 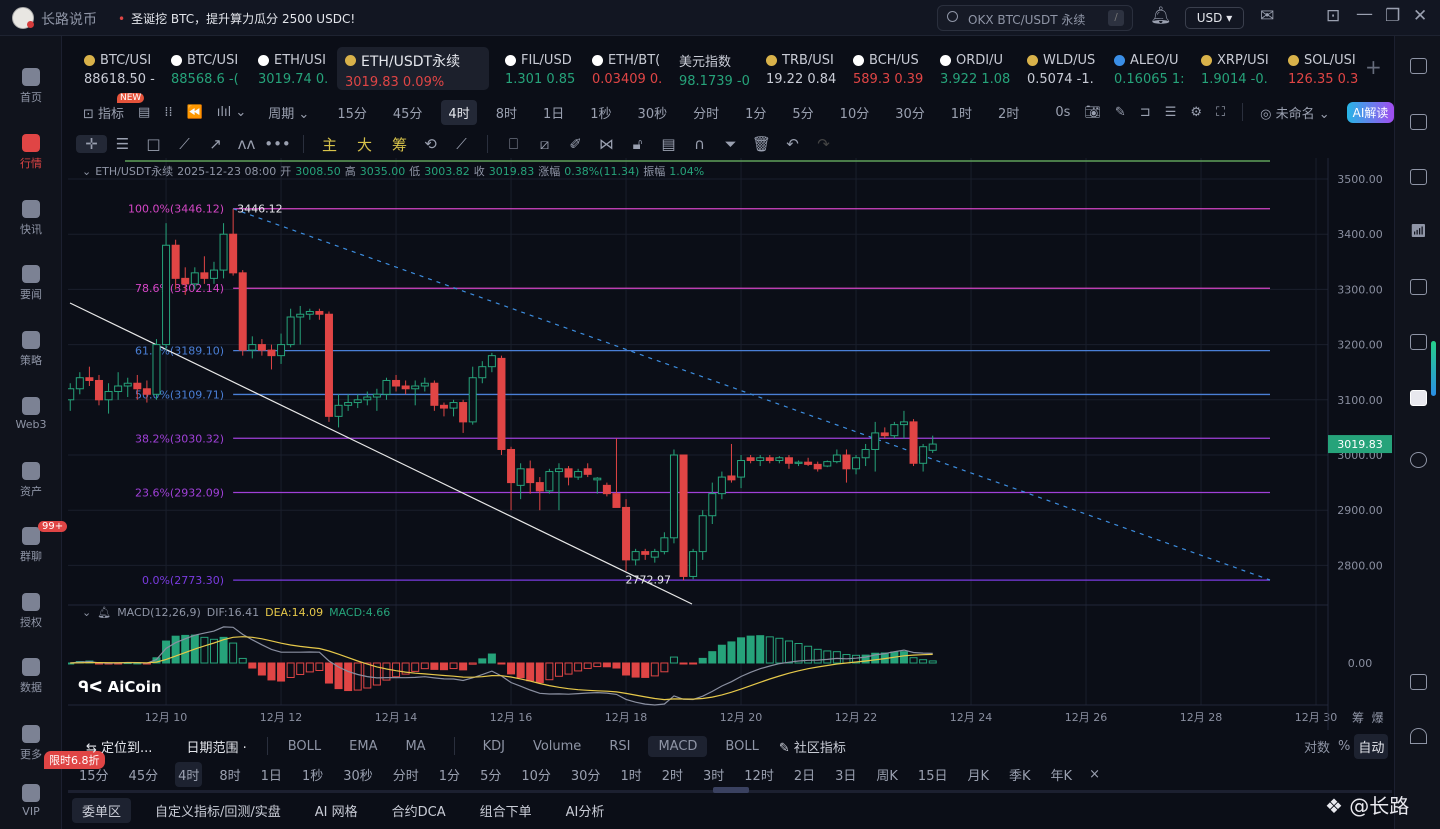 What do you see at coordinates (312, 774) in the screenshot?
I see `bottom-timeframe-1秒: 1秒` at bounding box center [312, 774].